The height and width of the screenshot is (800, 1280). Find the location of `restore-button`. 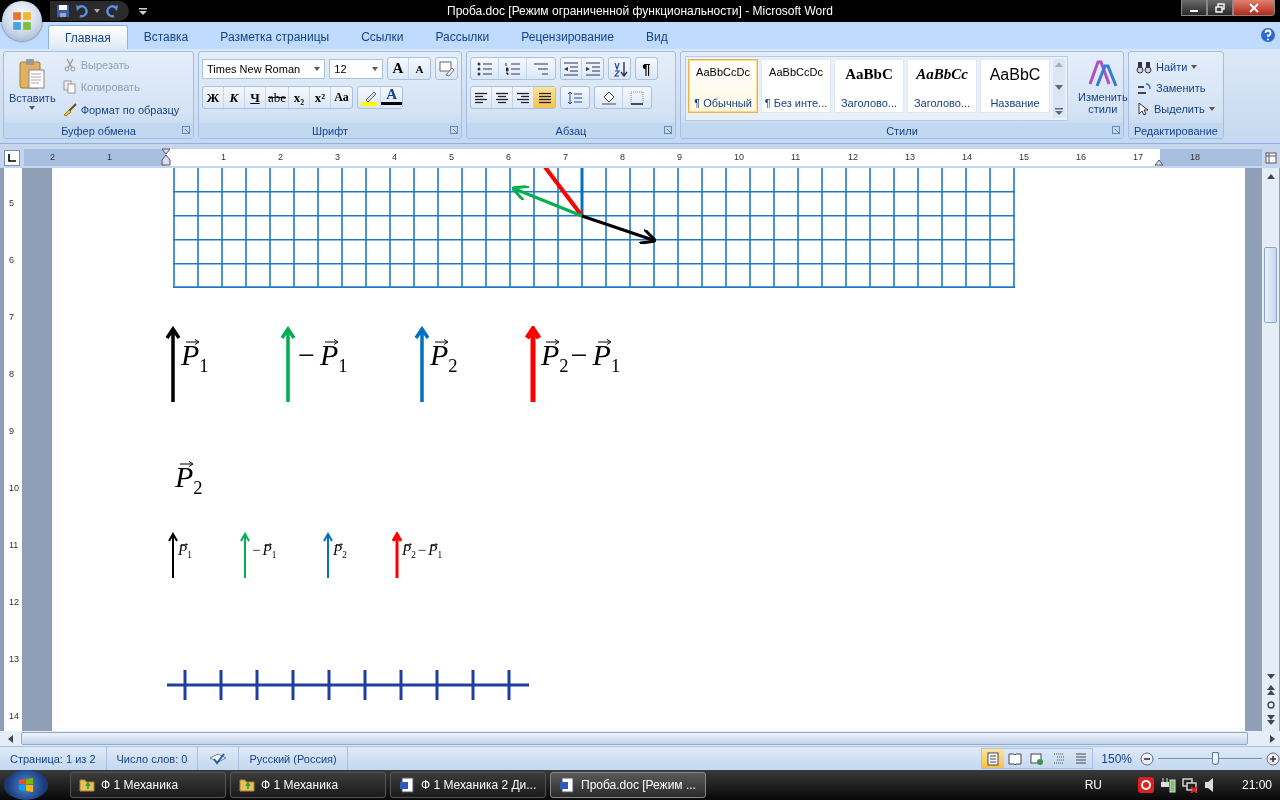

restore-button is located at coordinates (1220, 8).